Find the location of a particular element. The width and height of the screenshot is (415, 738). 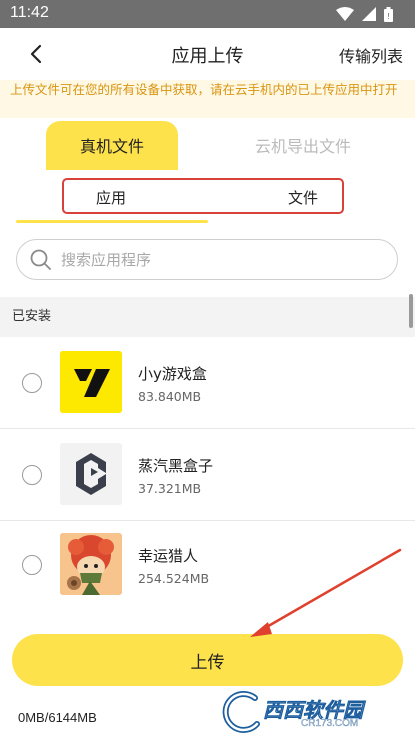

scrollbar is located at coordinates (411, 311).